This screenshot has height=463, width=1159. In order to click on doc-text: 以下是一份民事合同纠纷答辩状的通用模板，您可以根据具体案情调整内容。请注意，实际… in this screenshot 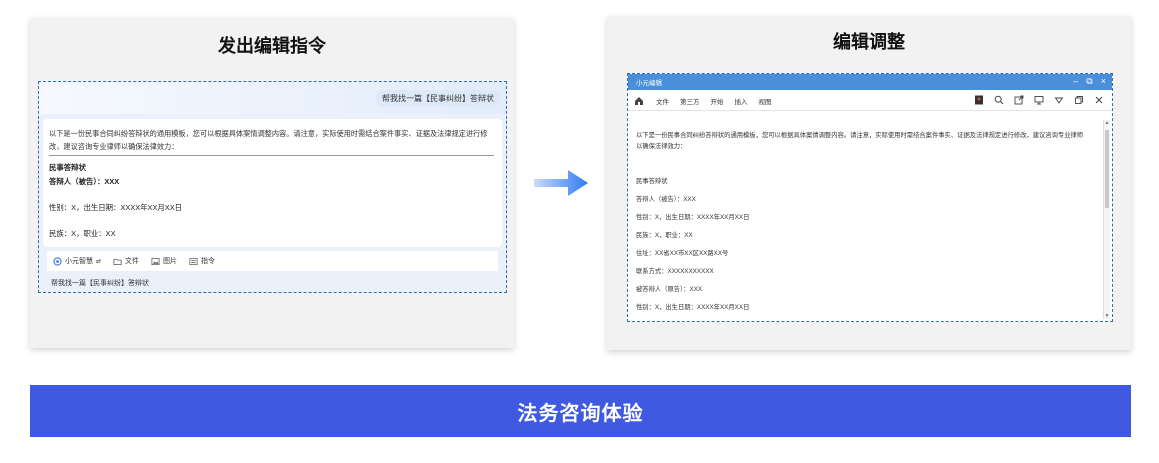, I will do `click(860, 135)`.